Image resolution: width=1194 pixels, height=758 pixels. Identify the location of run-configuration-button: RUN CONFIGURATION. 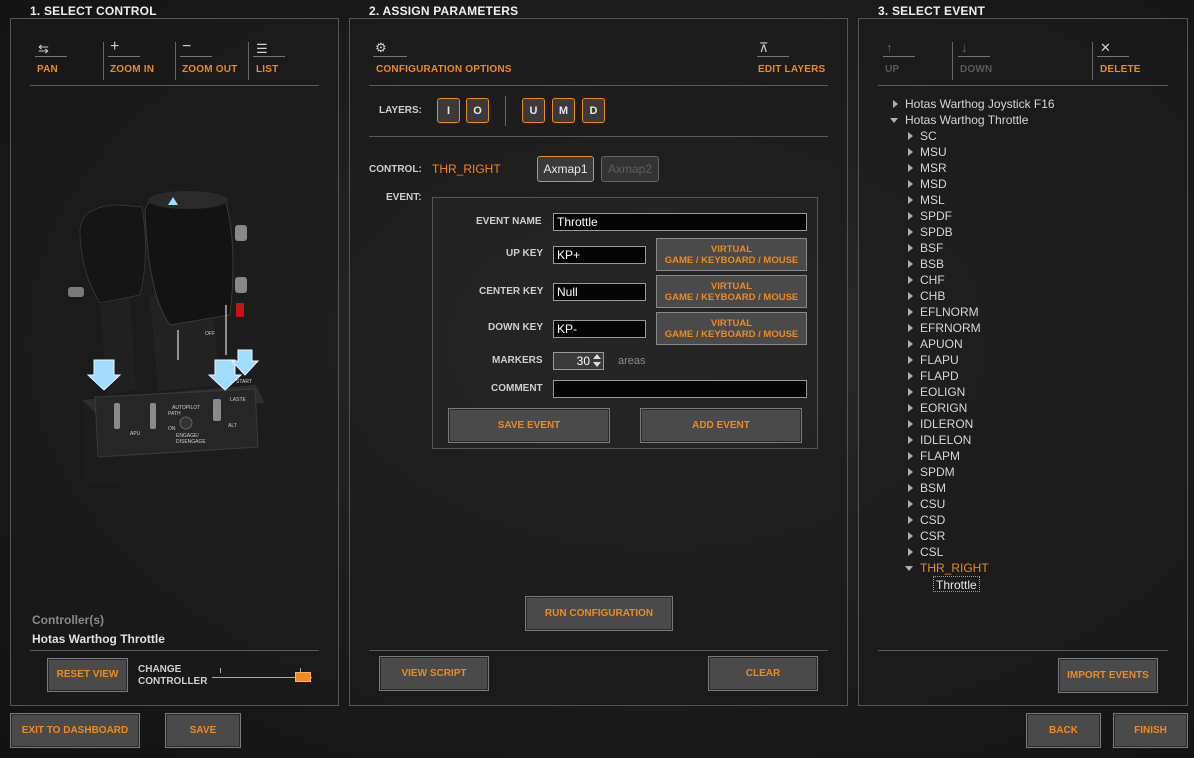
(599, 613).